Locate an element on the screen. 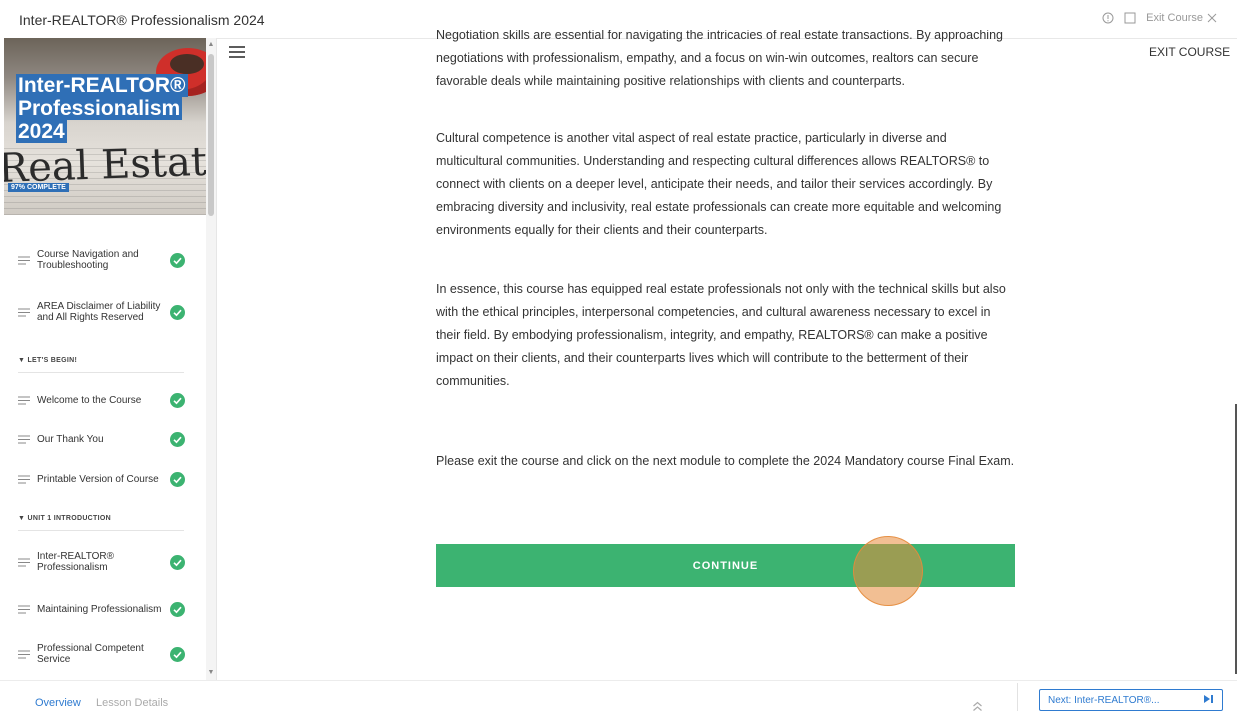 The image size is (1237, 717). progress-badge: 97% COMPLETE is located at coordinates (38, 187).